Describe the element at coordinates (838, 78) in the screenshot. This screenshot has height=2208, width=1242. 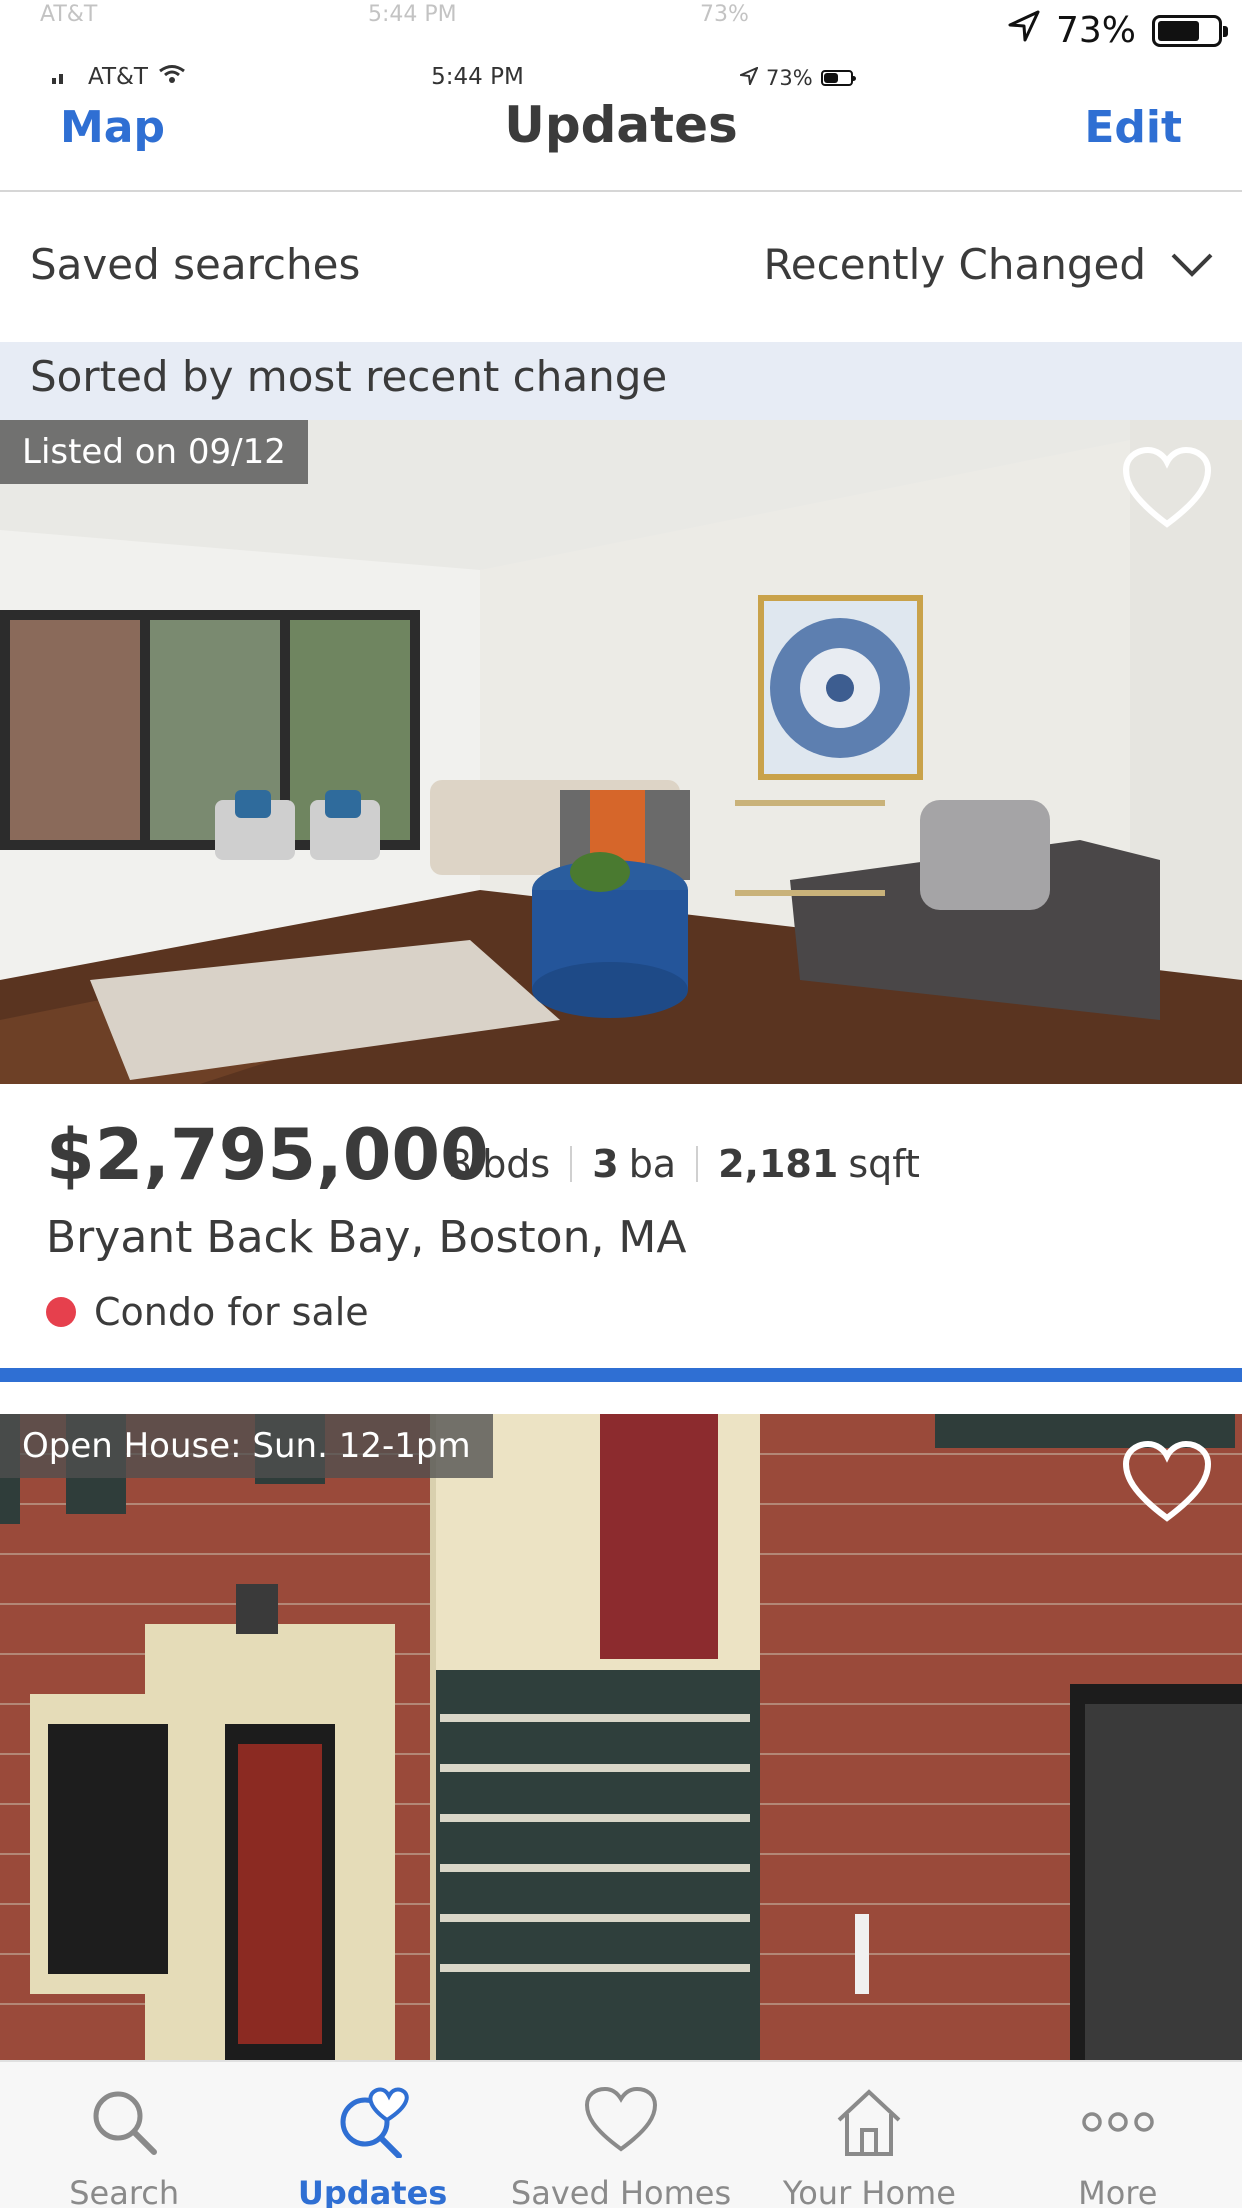
I see `battery-icon-small` at that location.